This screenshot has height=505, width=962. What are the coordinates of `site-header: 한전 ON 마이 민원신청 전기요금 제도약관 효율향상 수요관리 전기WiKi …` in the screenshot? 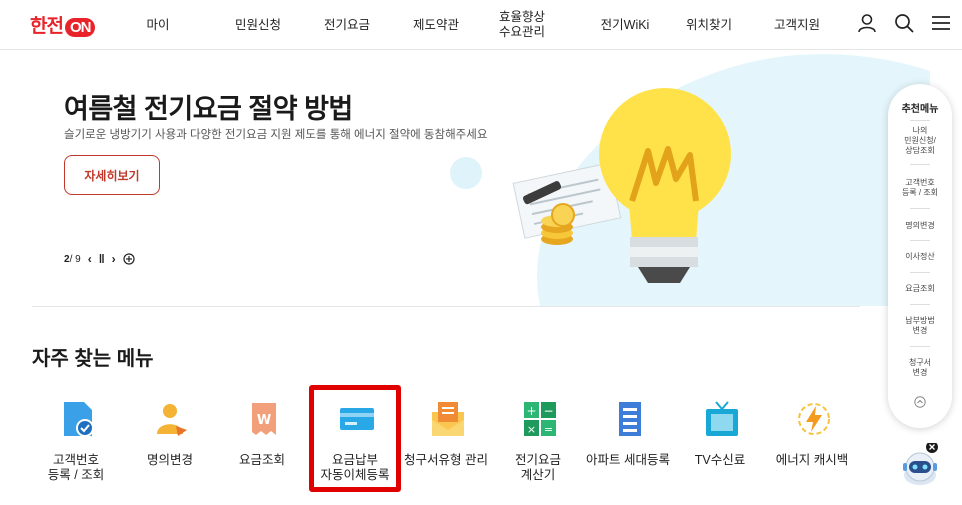 It's located at (481, 25).